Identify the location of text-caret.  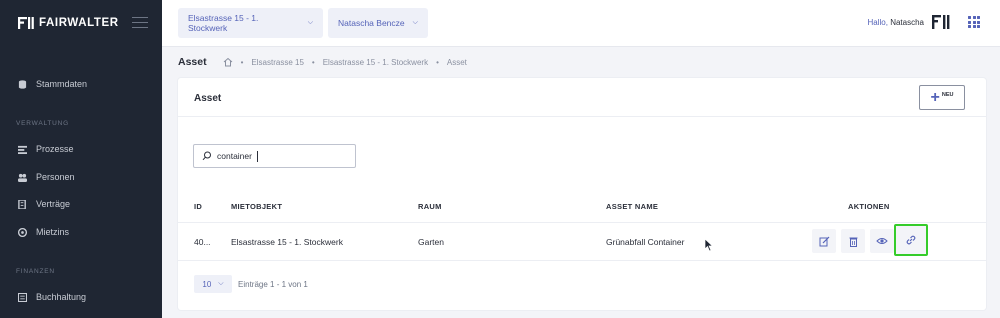
(257, 156).